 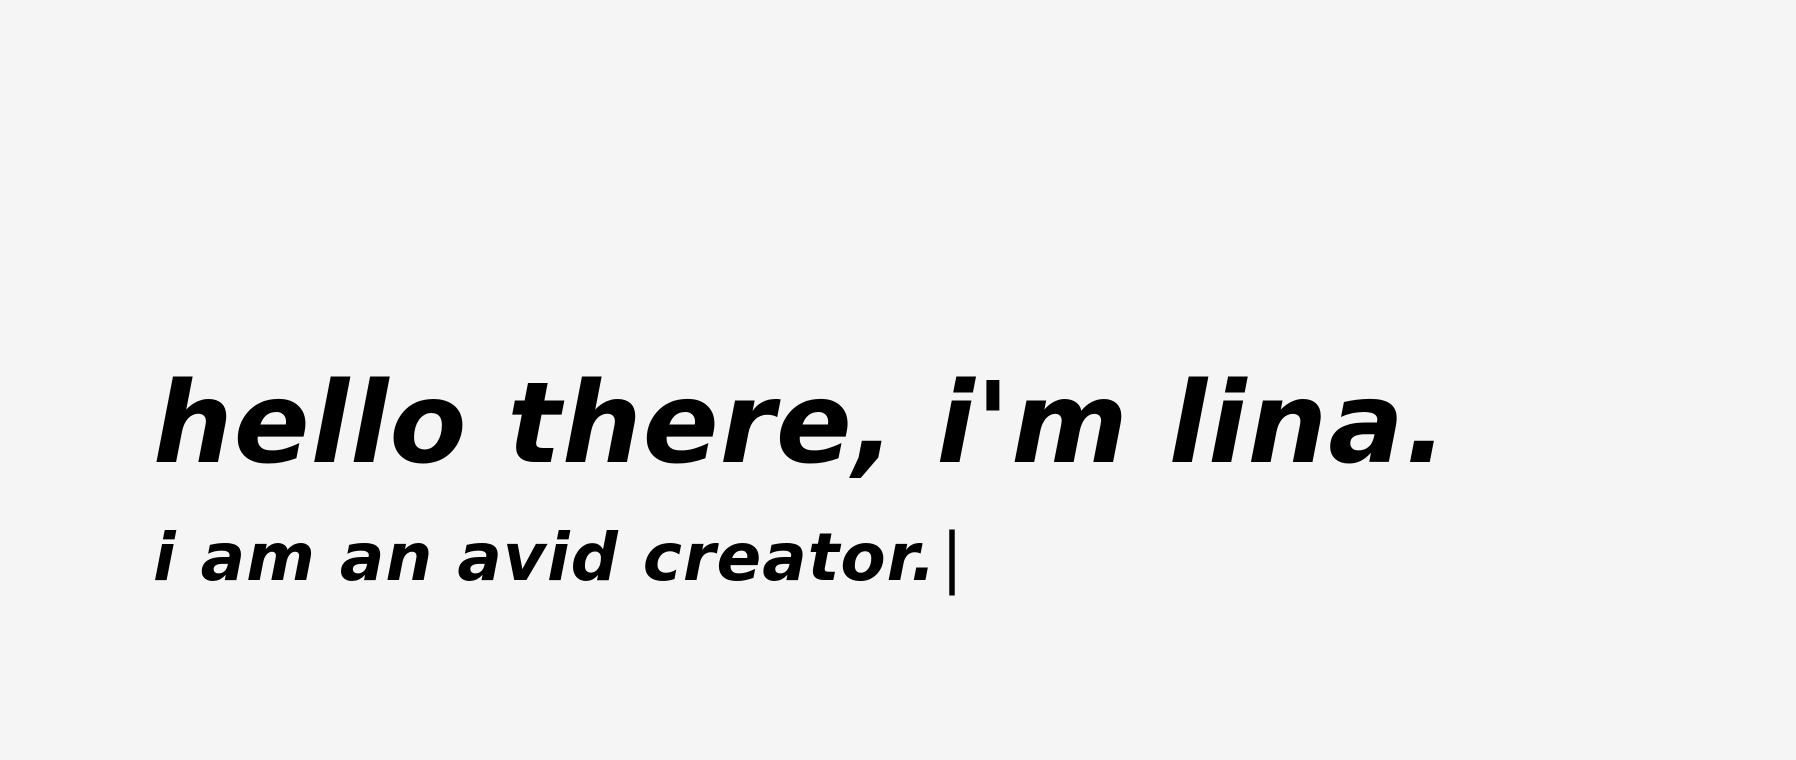 What do you see at coordinates (801, 424) in the screenshot?
I see `hero-headline: hello there, i'm lina.` at bounding box center [801, 424].